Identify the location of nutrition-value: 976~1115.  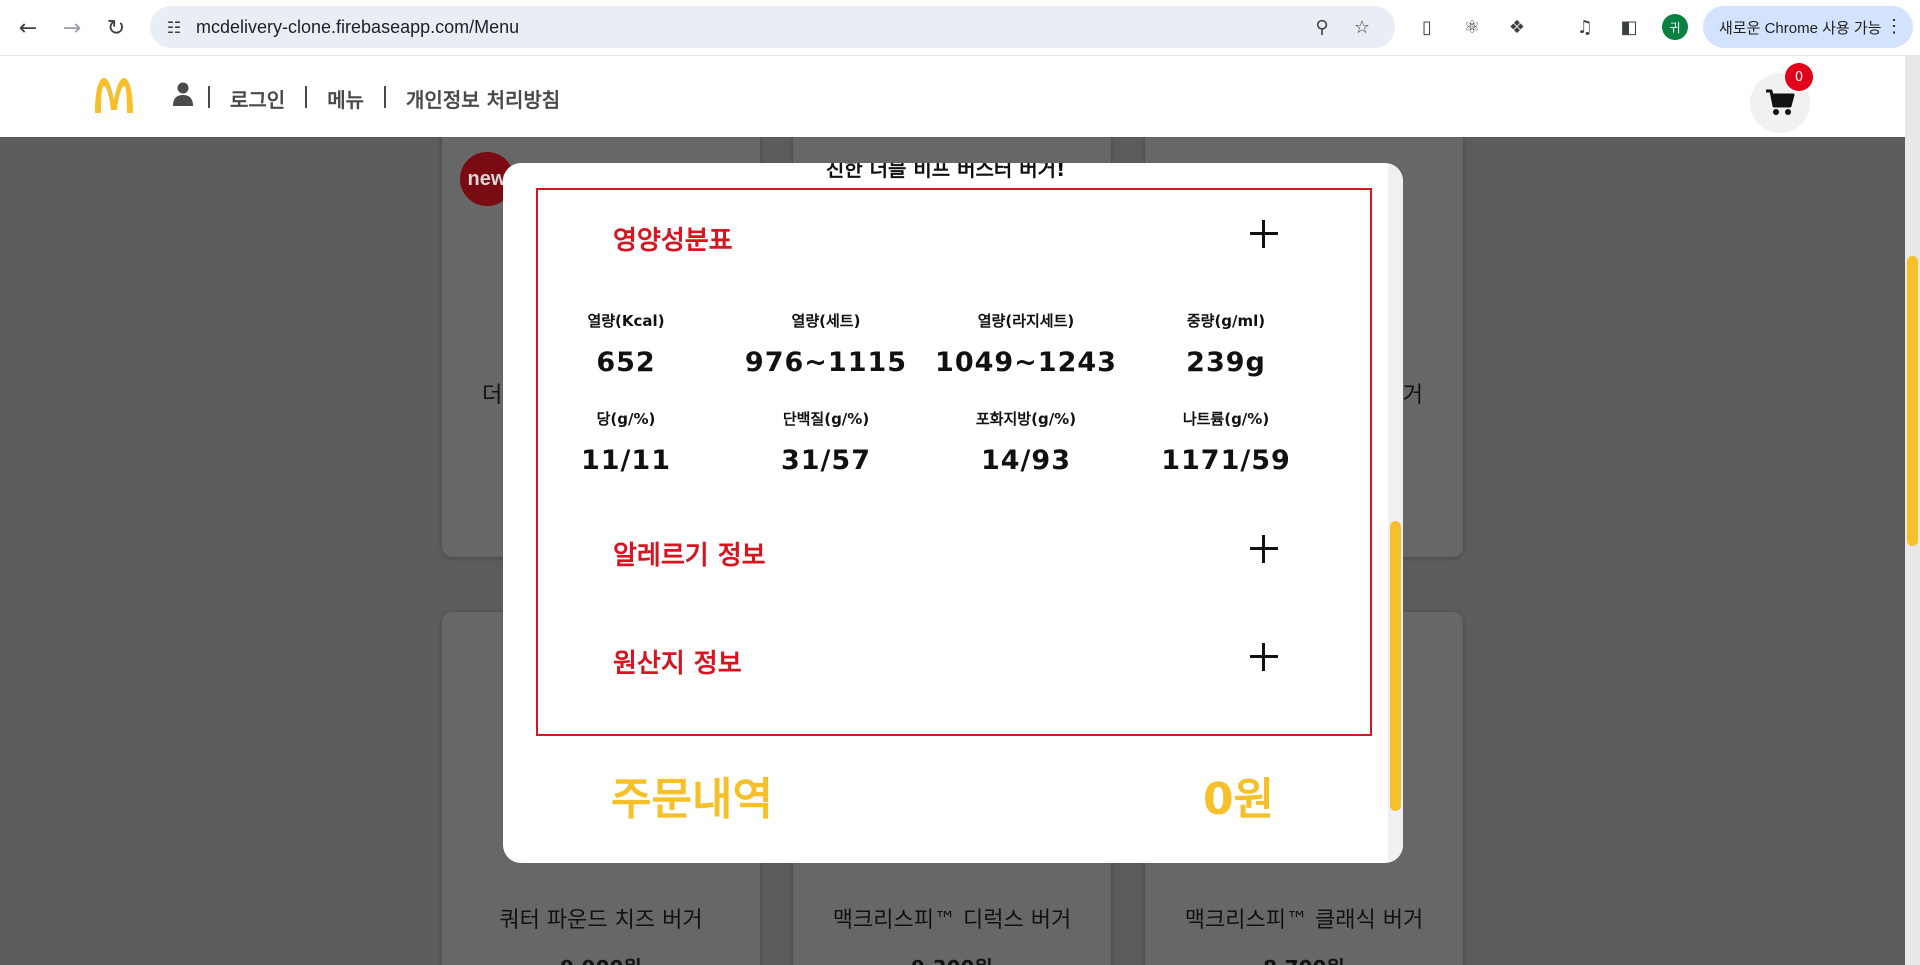
(826, 362).